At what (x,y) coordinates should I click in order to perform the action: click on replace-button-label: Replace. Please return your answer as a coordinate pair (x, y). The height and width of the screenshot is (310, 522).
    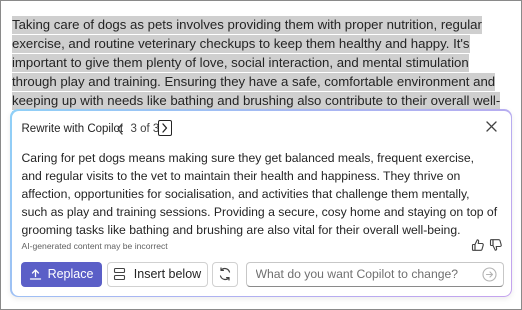
    Looking at the image, I should click on (70, 274).